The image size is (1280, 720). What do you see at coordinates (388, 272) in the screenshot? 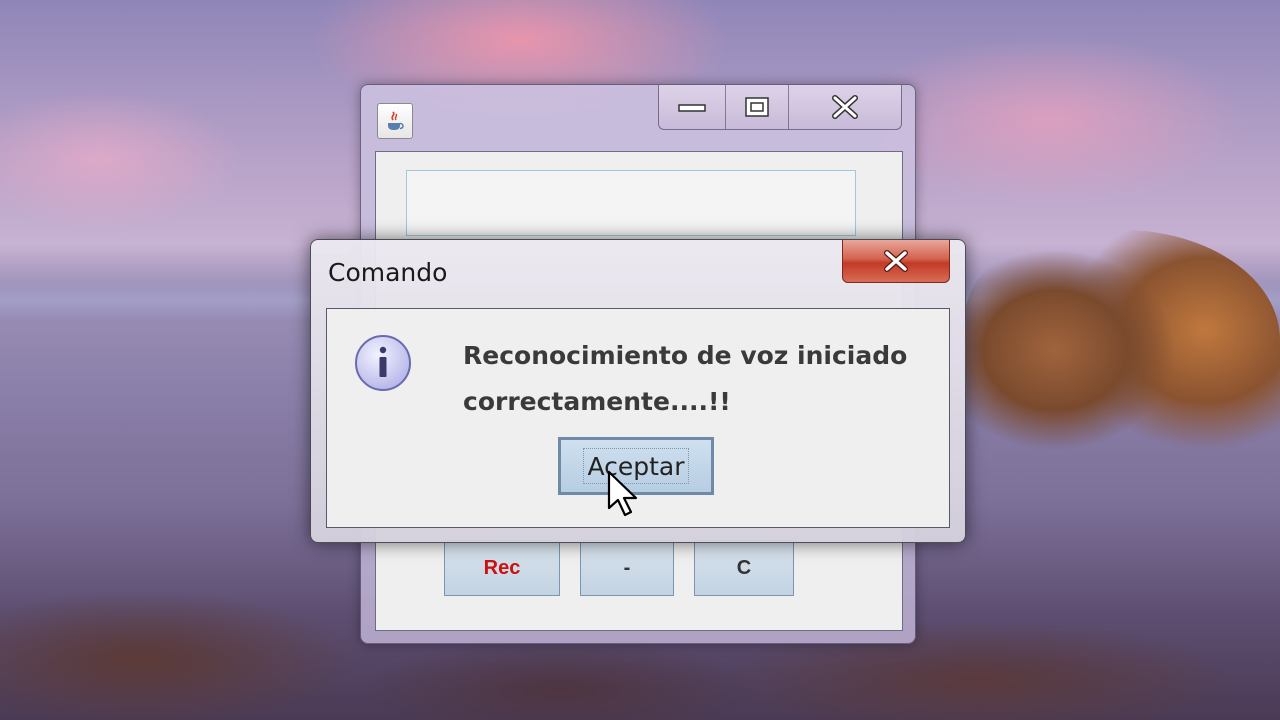
I see `dialog-title: Comando` at bounding box center [388, 272].